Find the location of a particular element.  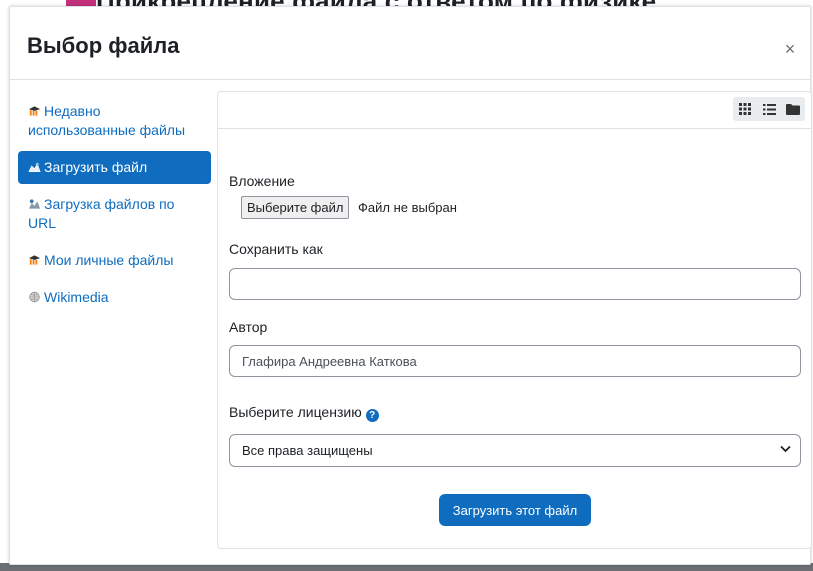

chevron-down-icon is located at coordinates (785, 449).